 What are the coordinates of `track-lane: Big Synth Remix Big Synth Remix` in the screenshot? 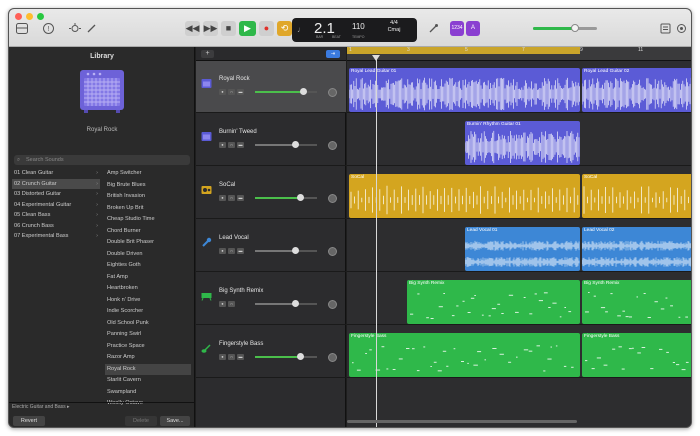 It's located at (519, 299).